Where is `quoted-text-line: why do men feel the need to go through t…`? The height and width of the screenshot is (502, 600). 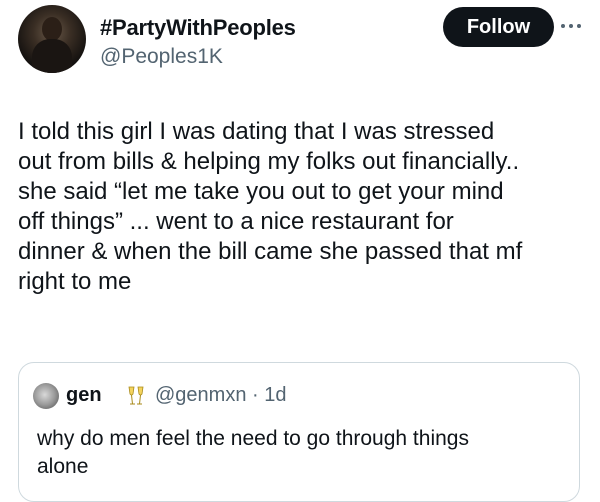 quoted-text-line: why do men feel the need to go through t… is located at coordinates (253, 438).